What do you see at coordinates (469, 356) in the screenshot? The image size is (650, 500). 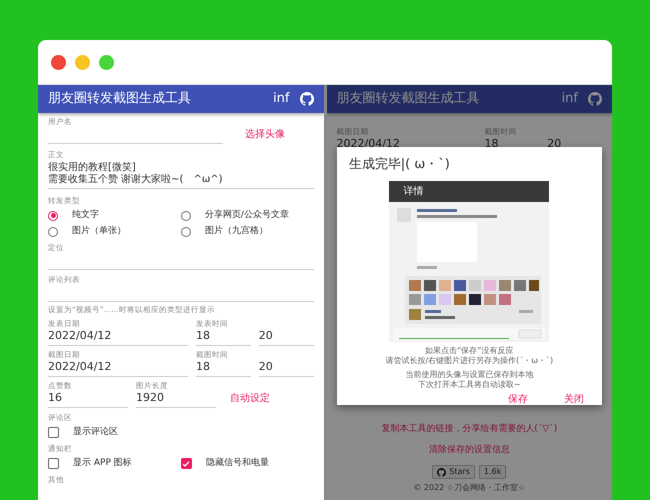 I see `dialog-message: 如果点击“保存”没有反应 请尝试长按/右键图片进行另存为操作(´・ω・`)` at bounding box center [469, 356].